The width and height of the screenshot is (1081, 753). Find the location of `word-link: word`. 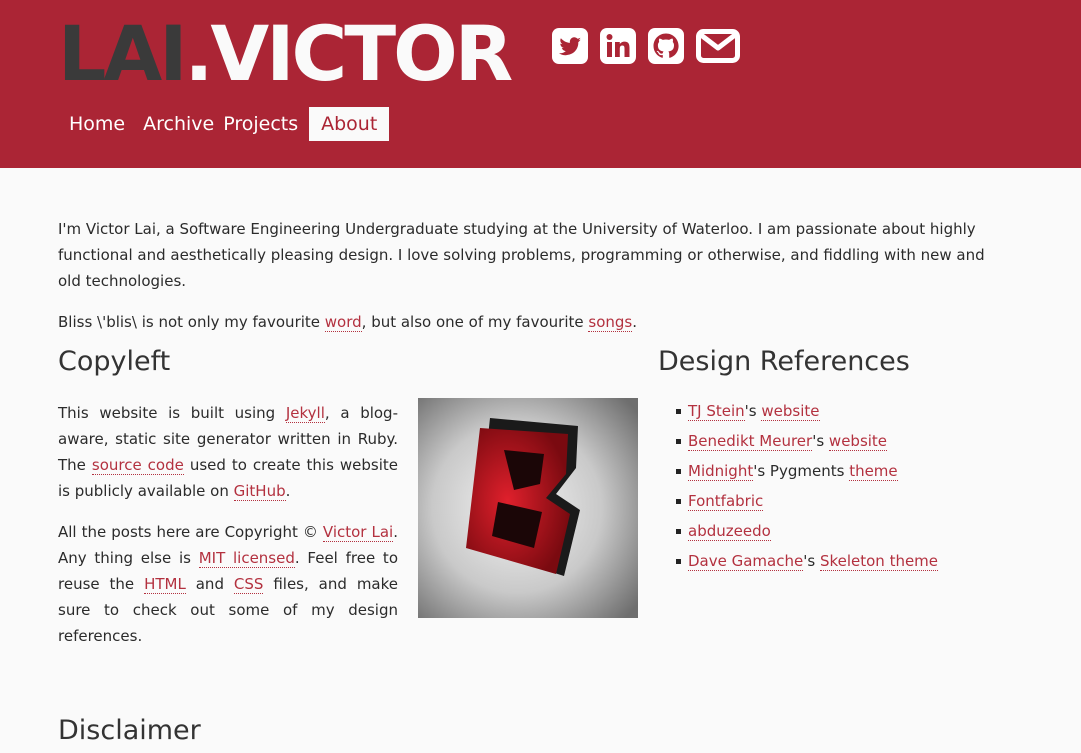

word-link: word is located at coordinates (343, 322).